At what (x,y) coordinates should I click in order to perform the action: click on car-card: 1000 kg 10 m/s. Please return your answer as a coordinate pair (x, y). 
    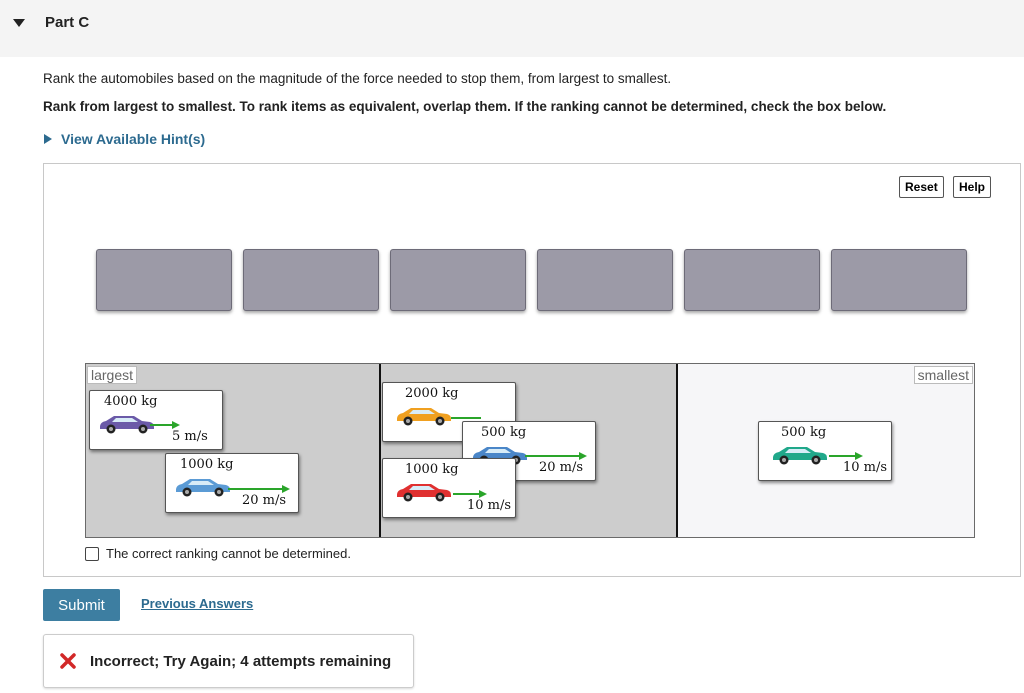
    Looking at the image, I should click on (449, 488).